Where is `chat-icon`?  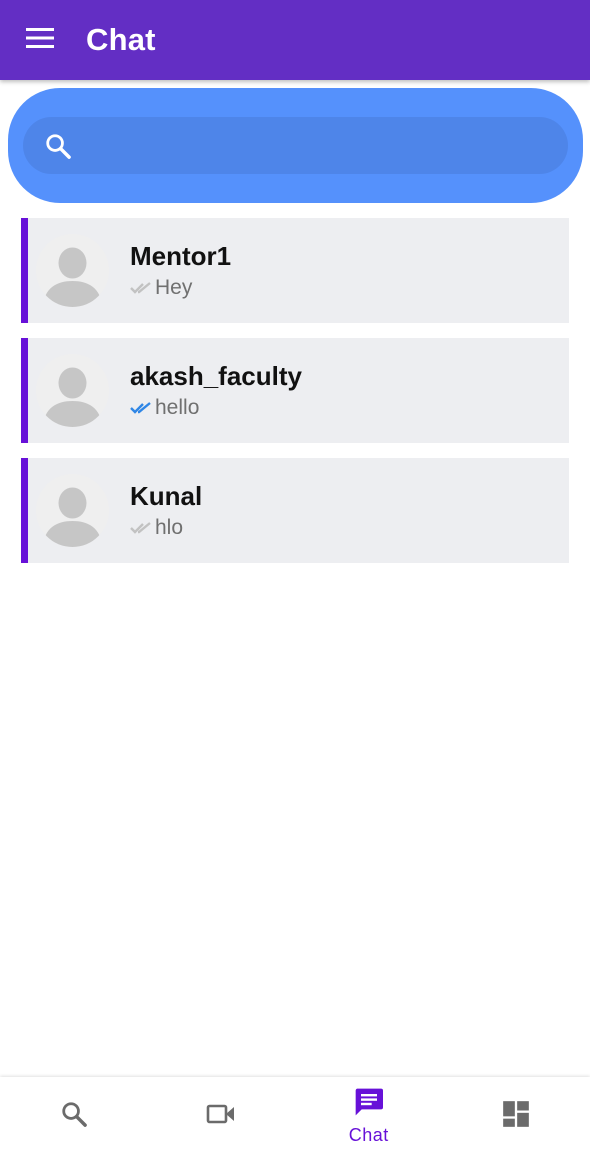
chat-icon is located at coordinates (369, 1104).